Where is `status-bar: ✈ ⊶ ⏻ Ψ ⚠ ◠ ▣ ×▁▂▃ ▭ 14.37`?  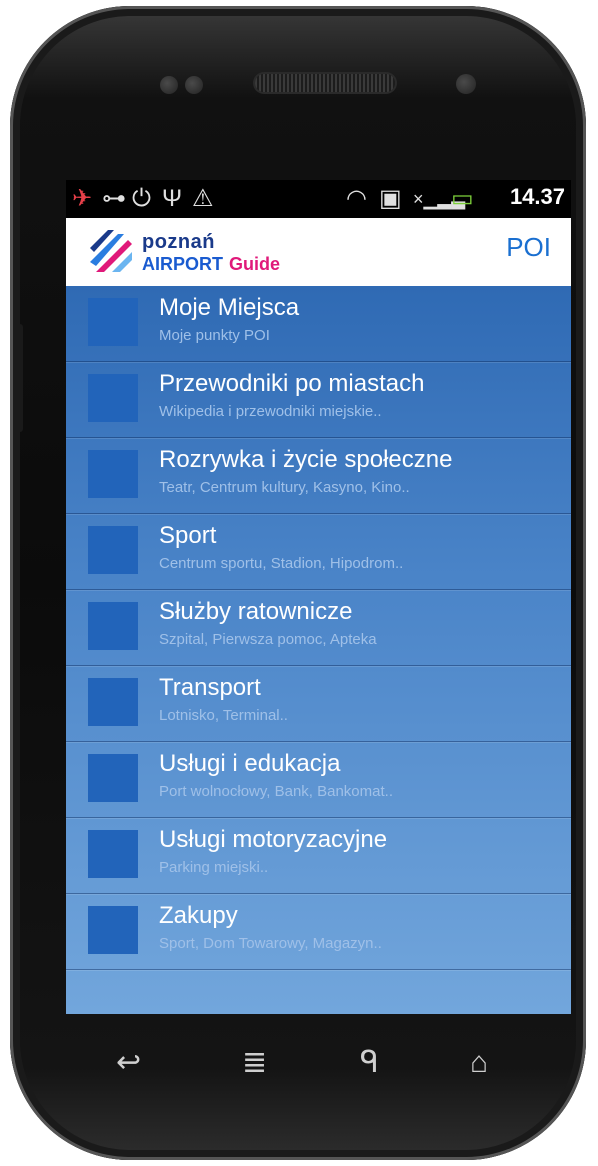 status-bar: ✈ ⊶ ⏻ Ψ ⚠ ◠ ▣ ×▁▂▃ ▭ 14.37 is located at coordinates (318, 199).